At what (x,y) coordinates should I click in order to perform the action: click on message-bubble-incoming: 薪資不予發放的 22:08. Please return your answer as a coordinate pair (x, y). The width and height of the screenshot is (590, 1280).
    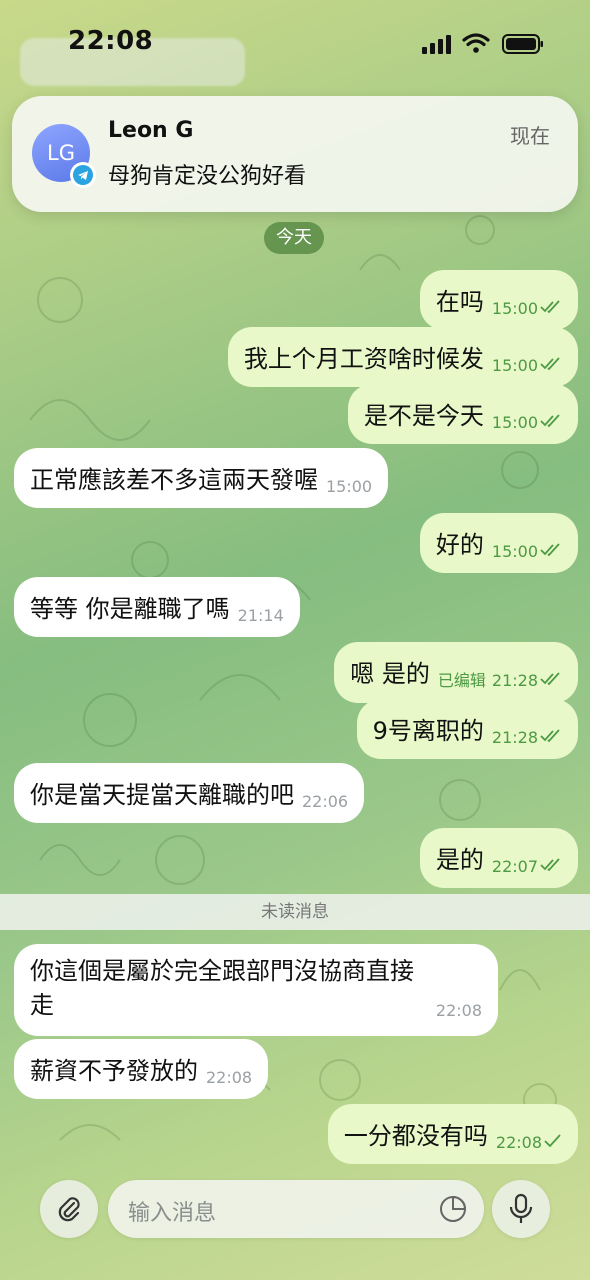
    Looking at the image, I should click on (141, 1069).